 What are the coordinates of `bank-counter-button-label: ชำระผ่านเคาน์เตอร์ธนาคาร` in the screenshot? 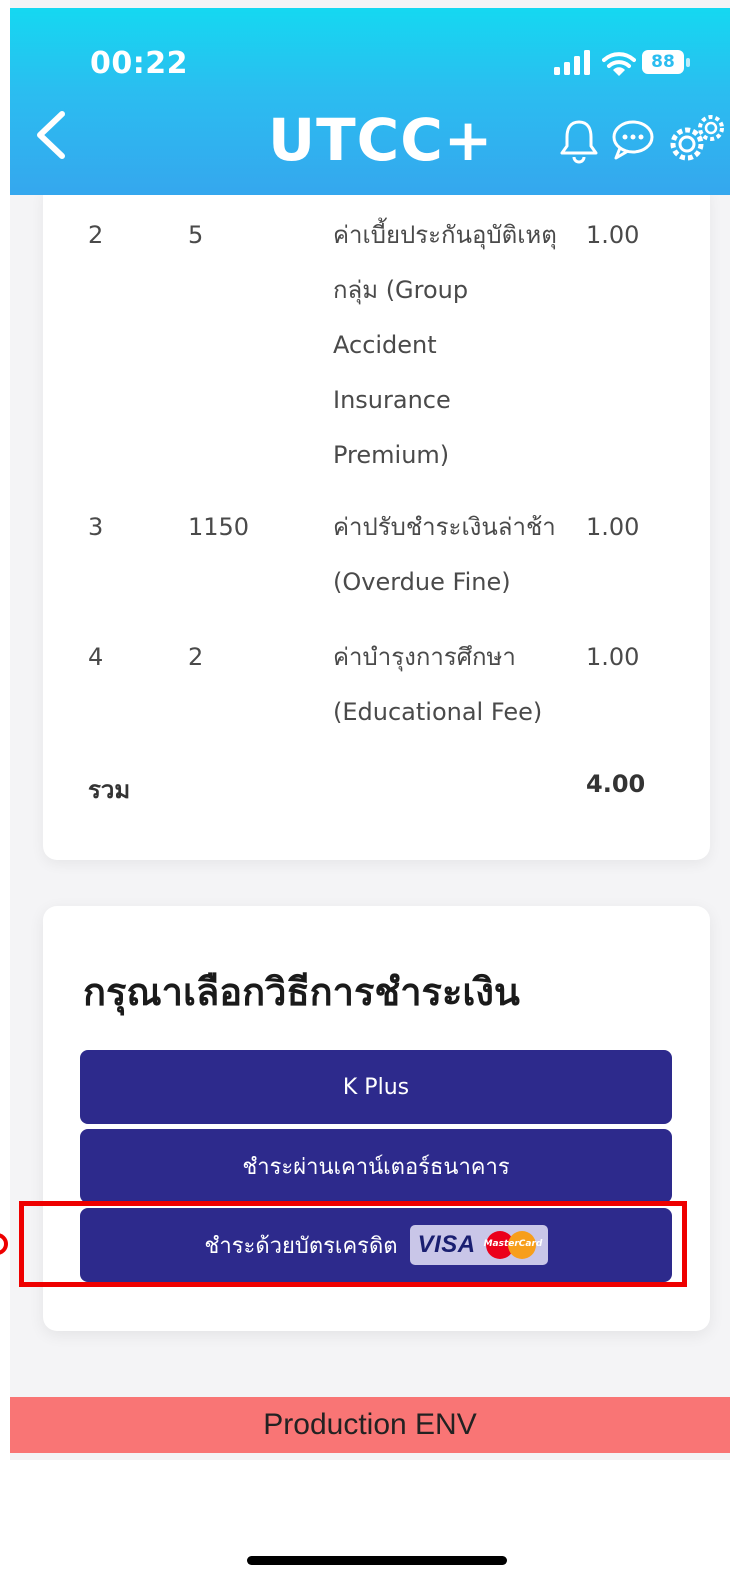 It's located at (376, 1167).